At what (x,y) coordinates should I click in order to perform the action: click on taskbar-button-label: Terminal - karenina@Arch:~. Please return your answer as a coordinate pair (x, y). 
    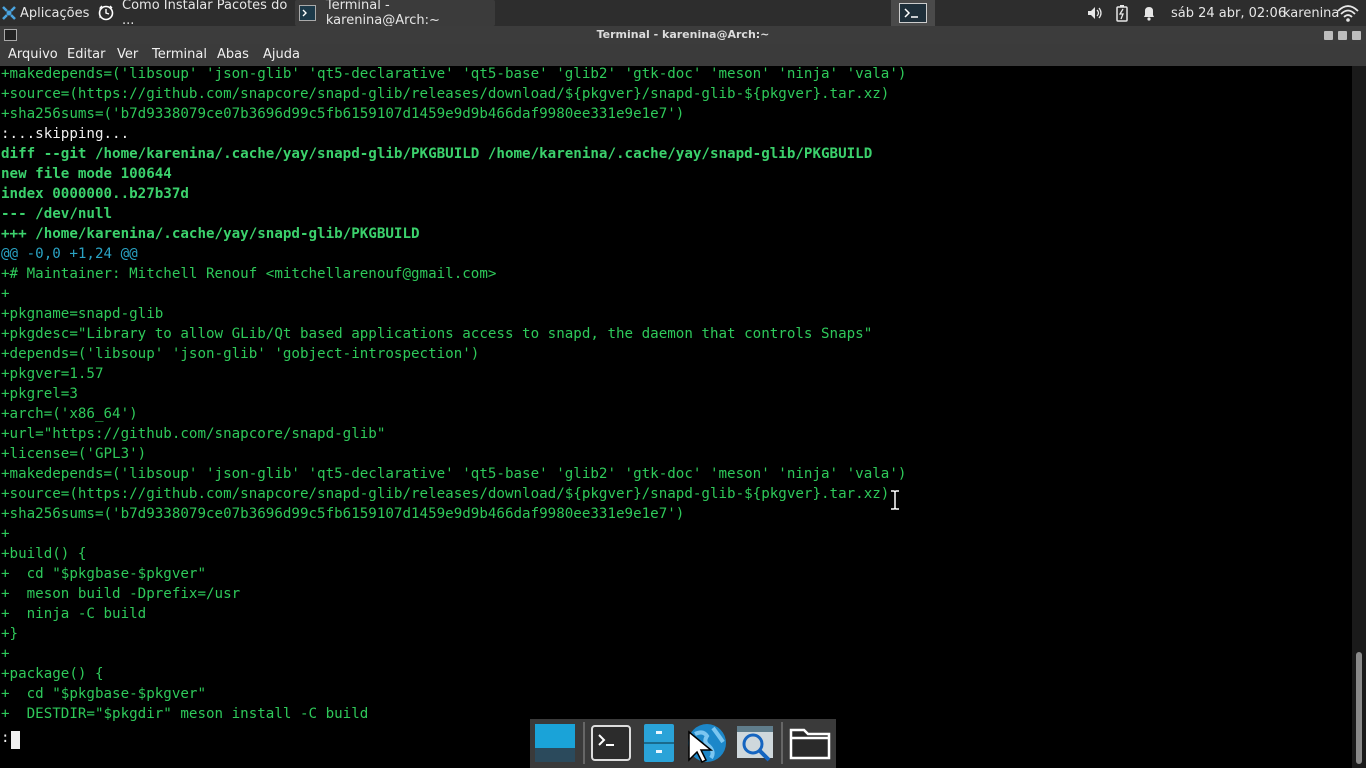
    Looking at the image, I should click on (382, 14).